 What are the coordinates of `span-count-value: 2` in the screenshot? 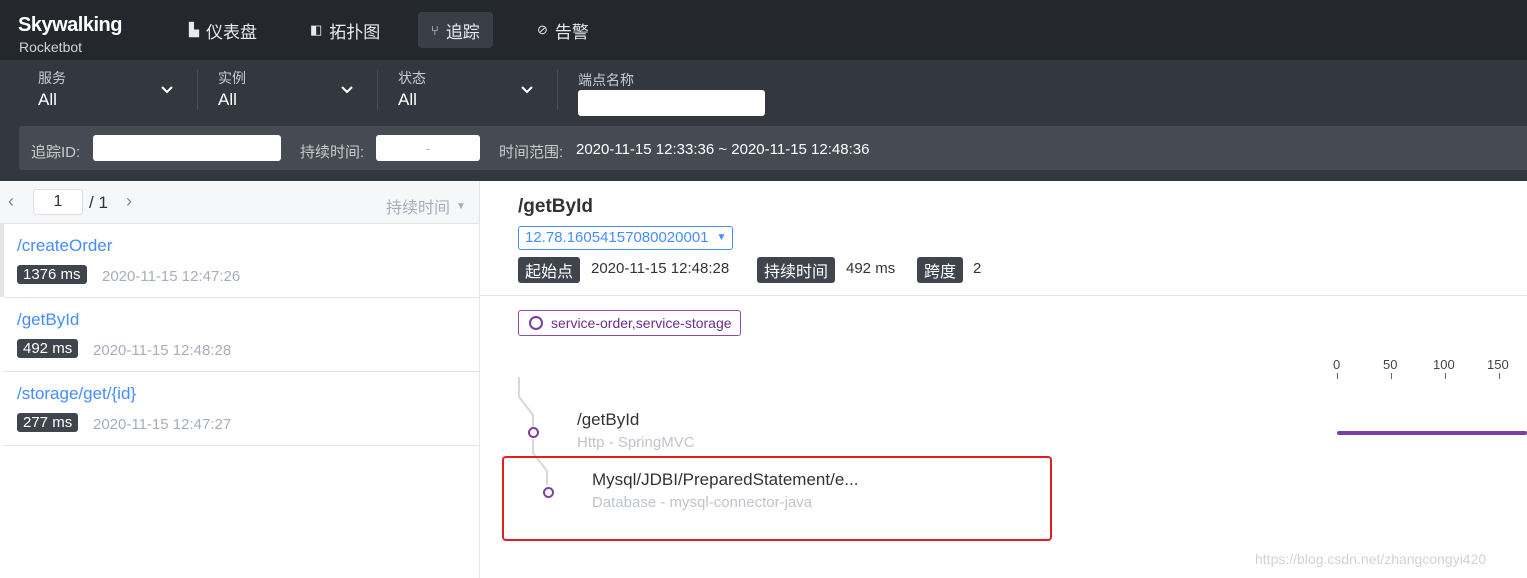 It's located at (977, 268).